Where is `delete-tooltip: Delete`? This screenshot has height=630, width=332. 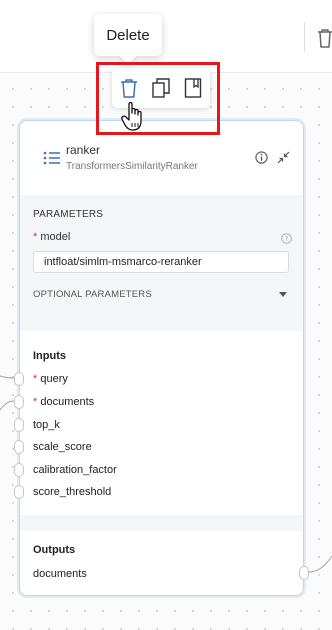 delete-tooltip: Delete is located at coordinates (128, 35).